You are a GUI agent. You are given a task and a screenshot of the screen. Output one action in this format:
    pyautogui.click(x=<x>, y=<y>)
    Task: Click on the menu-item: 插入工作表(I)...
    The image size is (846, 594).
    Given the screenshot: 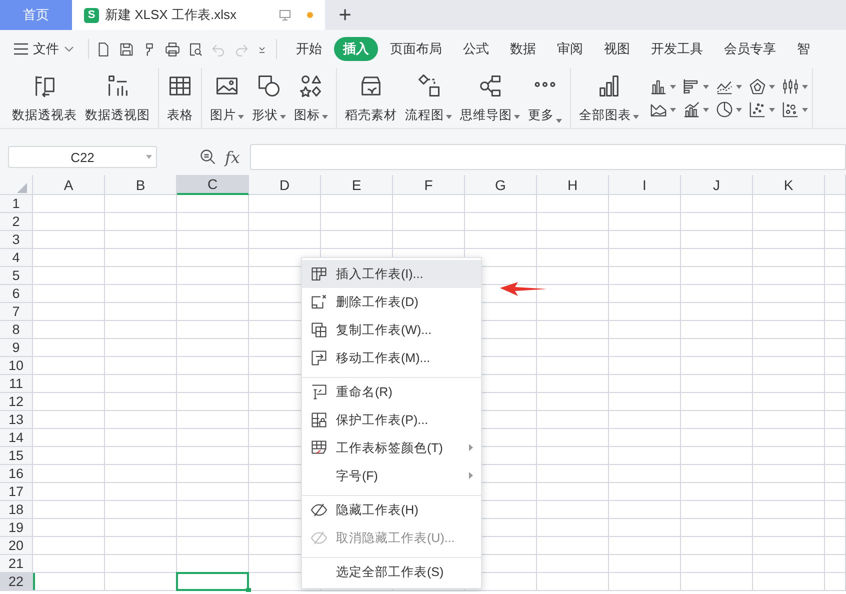 What is the action you would take?
    pyautogui.click(x=391, y=274)
    